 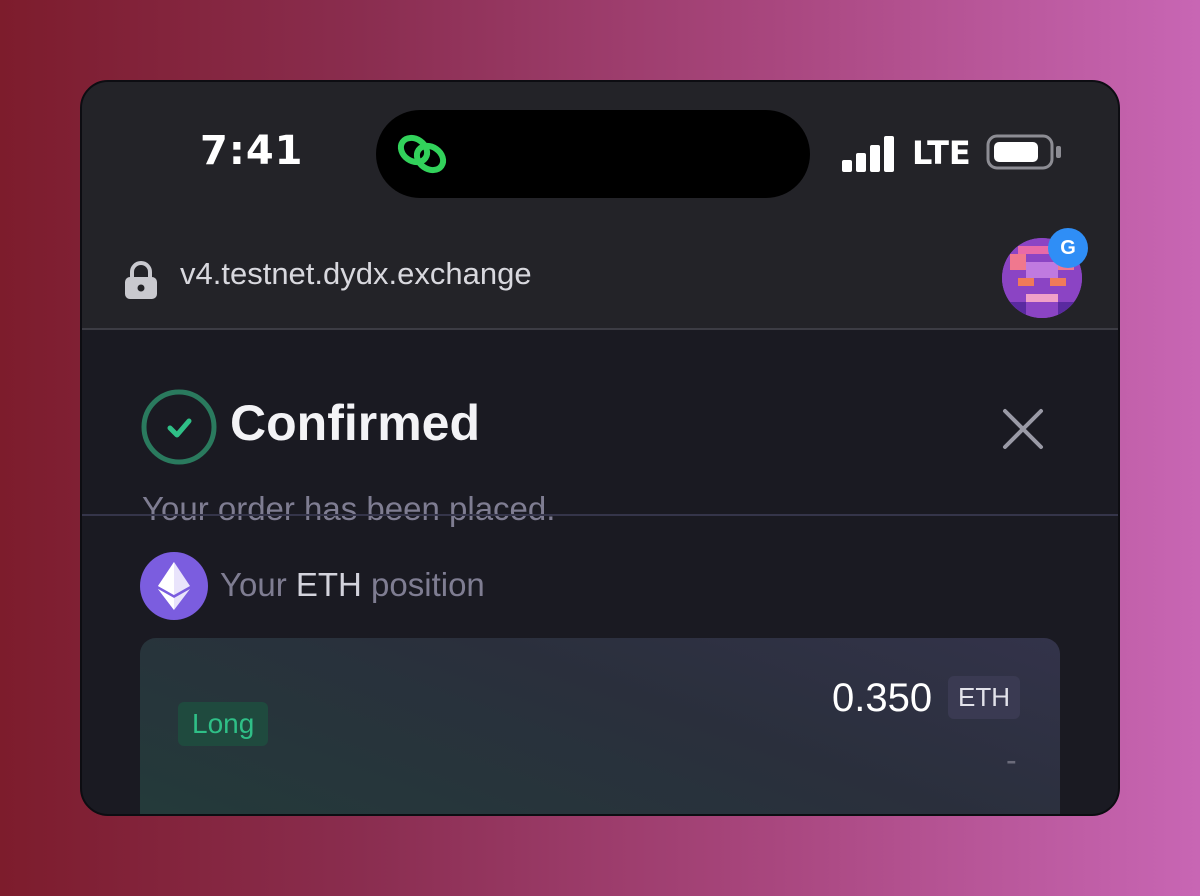 I want to click on status-time: 7:41, so click(x=252, y=151).